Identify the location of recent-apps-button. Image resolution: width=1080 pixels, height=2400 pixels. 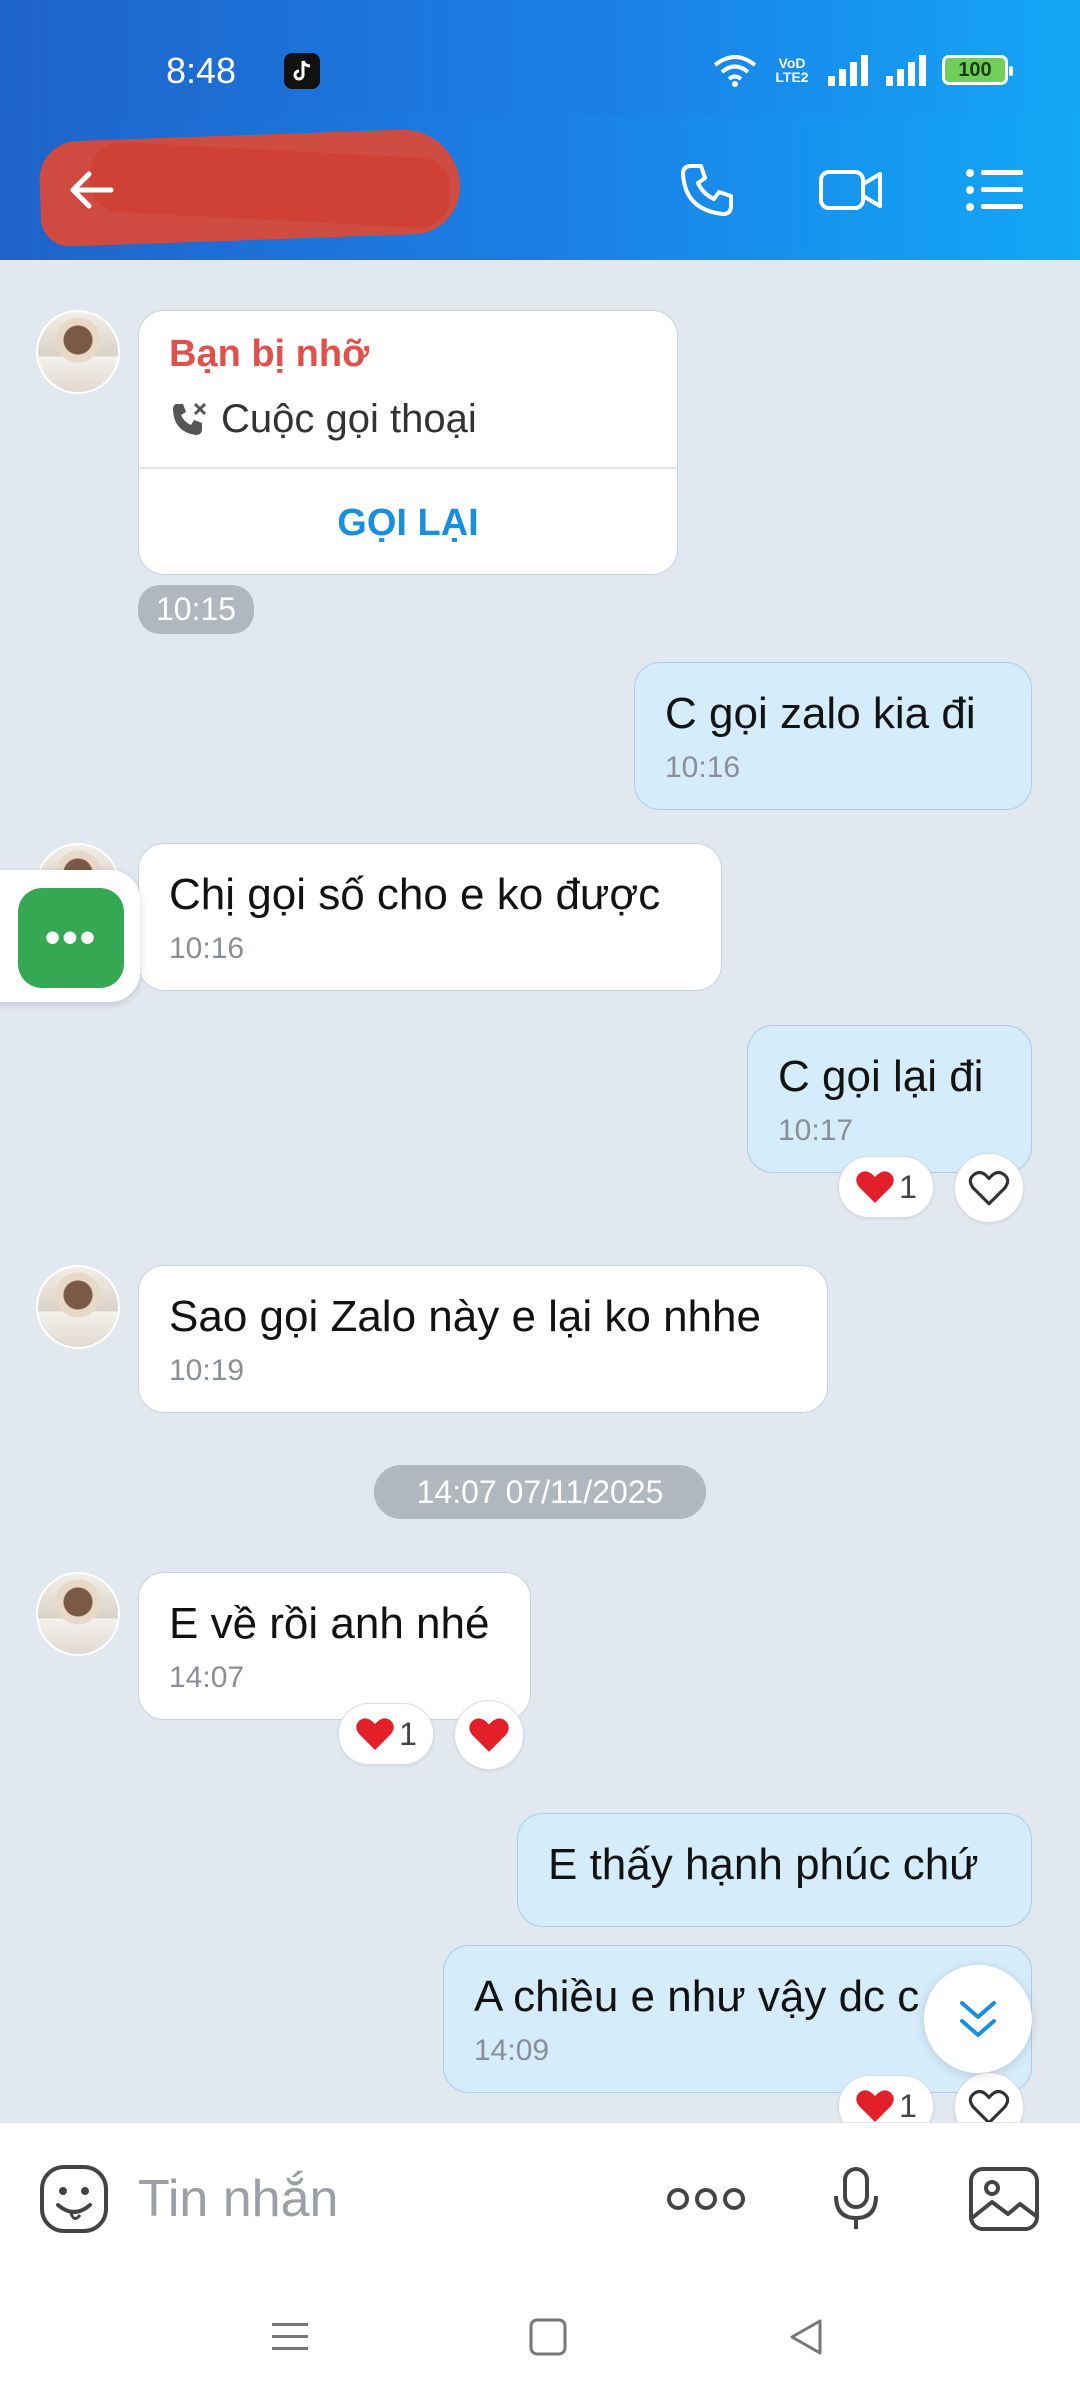
(290, 2337).